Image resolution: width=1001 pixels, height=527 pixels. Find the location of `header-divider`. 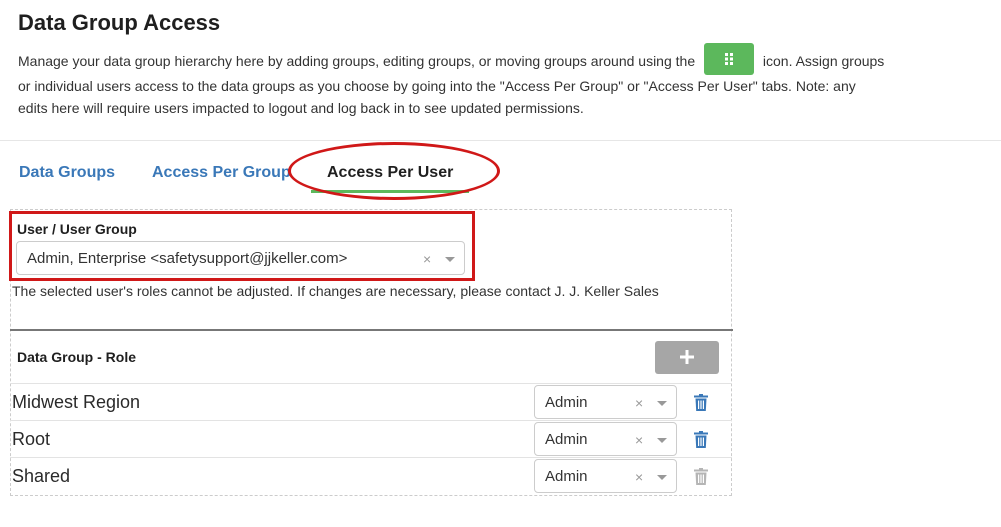

header-divider is located at coordinates (500, 140).